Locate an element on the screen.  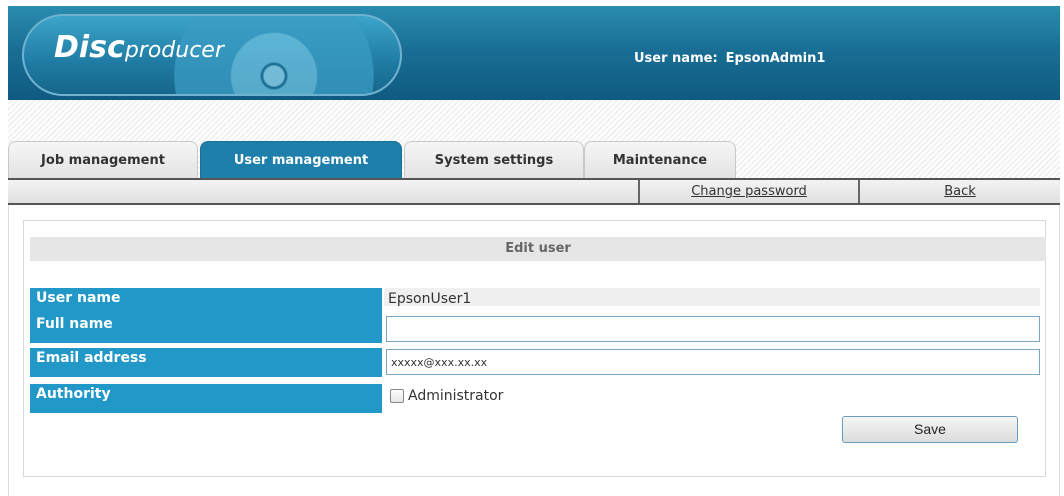
user-name-value: EpsonAdmin1 is located at coordinates (775, 58).